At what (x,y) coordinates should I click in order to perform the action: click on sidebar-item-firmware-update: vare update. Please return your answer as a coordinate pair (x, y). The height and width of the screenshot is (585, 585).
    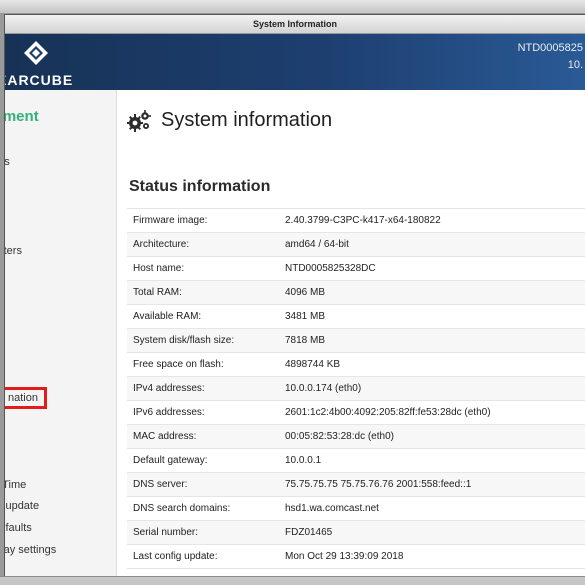
    Looking at the image, I should click on (22, 506).